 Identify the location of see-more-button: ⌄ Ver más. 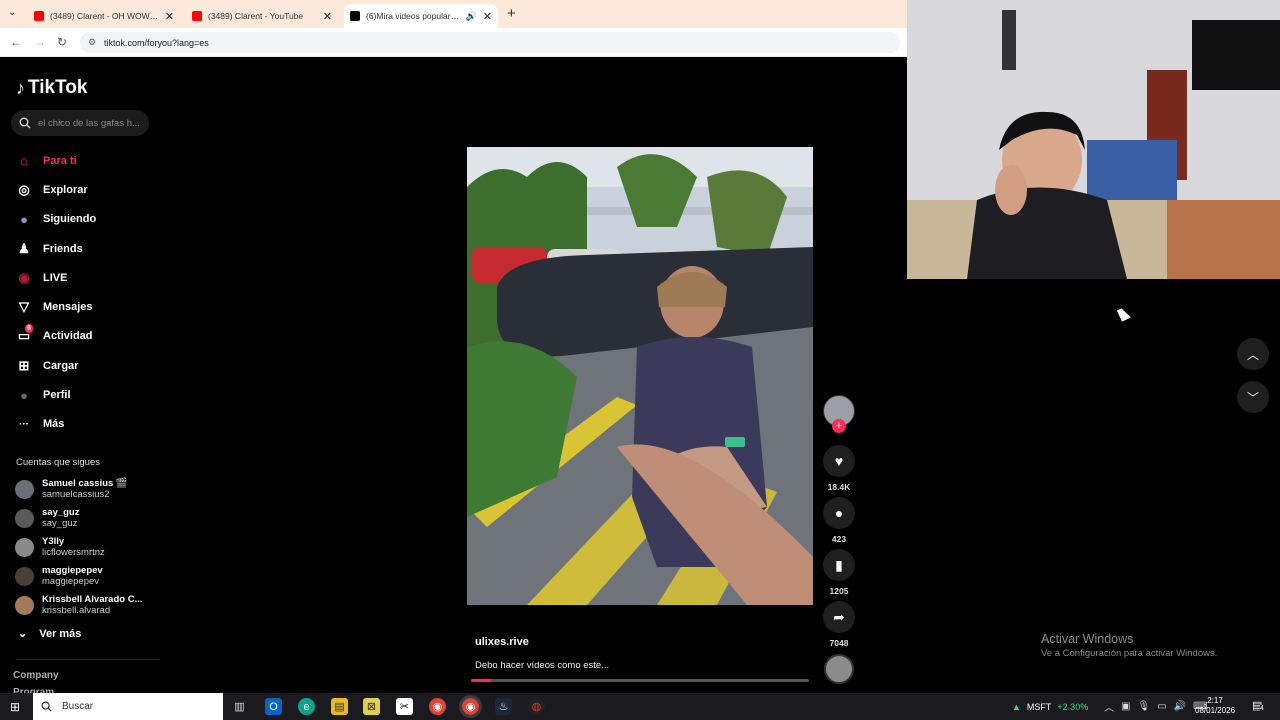
(49, 634).